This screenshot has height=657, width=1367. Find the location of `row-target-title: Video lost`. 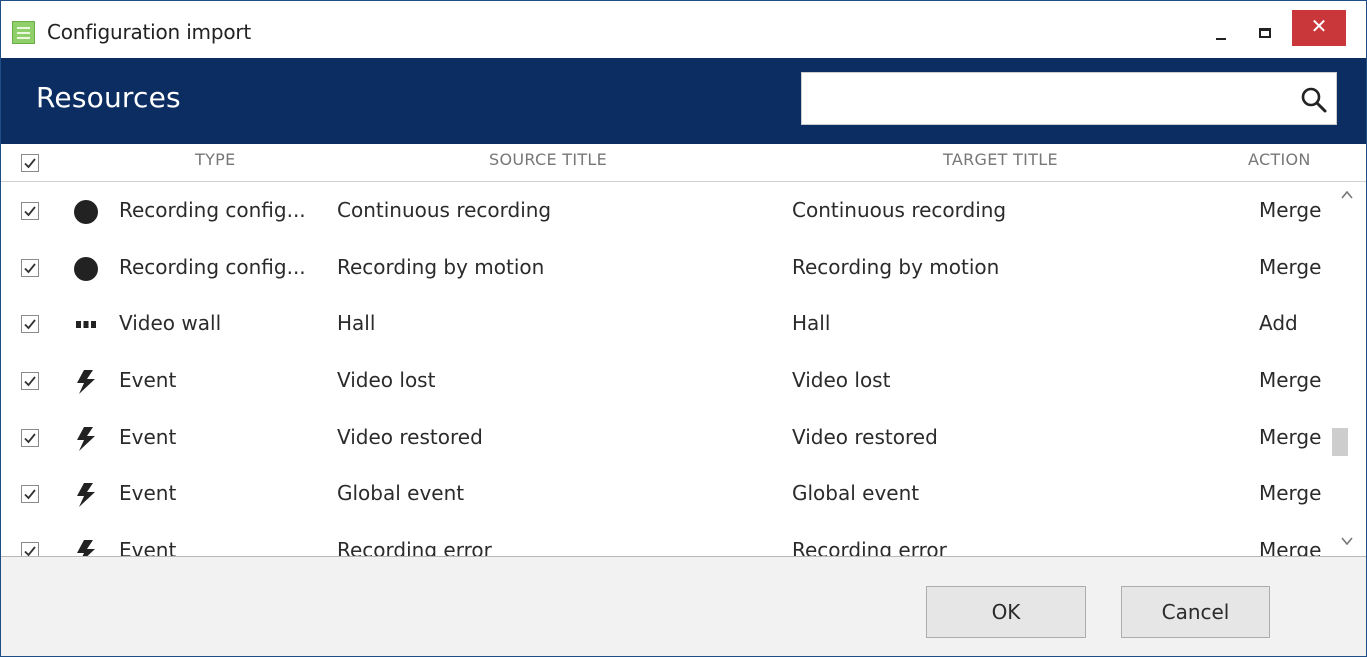

row-target-title: Video lost is located at coordinates (841, 380).